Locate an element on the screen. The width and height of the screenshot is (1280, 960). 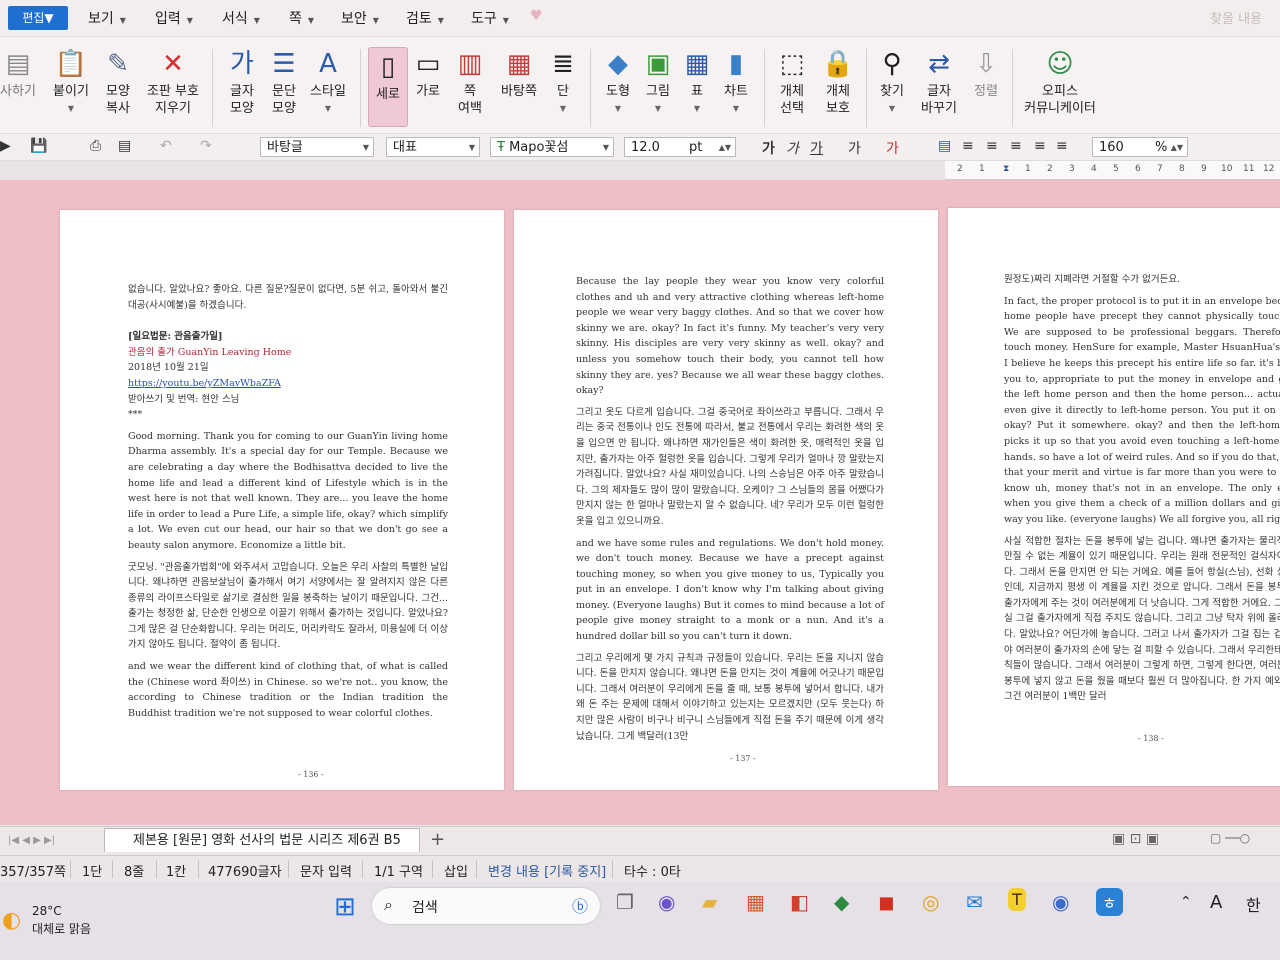
start-icon: ⊞ is located at coordinates (345, 907).